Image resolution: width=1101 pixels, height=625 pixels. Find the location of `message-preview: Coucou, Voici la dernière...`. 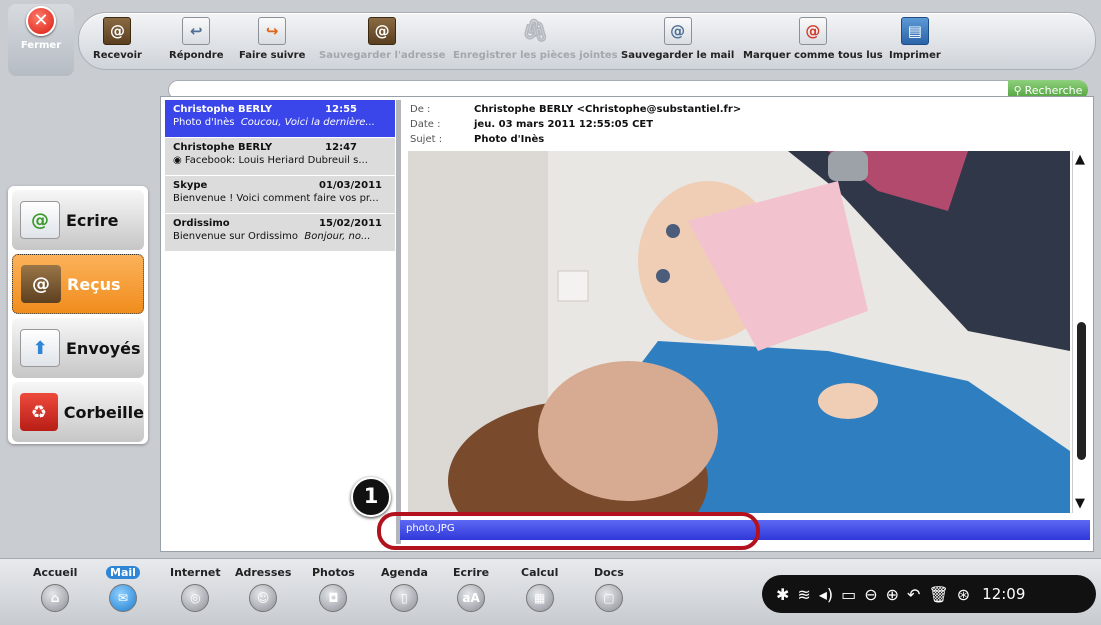

message-preview: Coucou, Voici la dernière... is located at coordinates (307, 122).